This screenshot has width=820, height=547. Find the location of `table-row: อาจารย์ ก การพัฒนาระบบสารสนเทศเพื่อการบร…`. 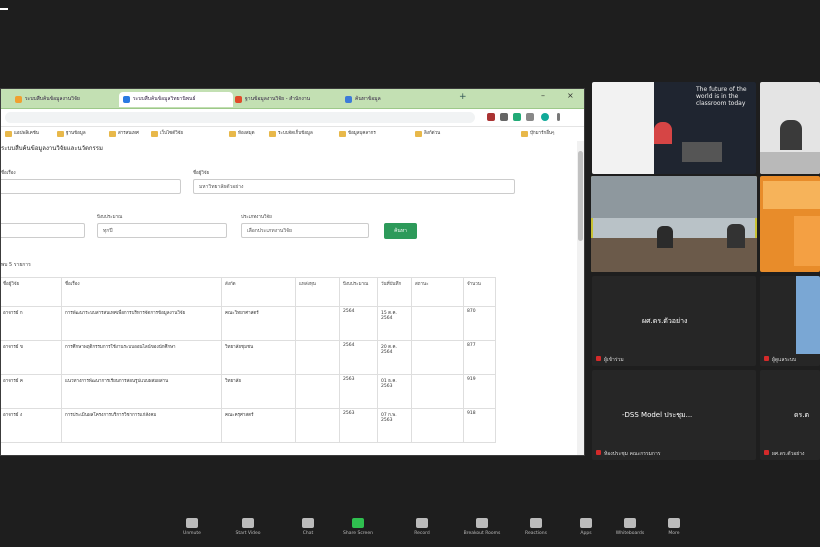

table-row: อาจารย์ ก การพัฒนาระบบสารสนเทศเพื่อการบร… is located at coordinates (248, 323).